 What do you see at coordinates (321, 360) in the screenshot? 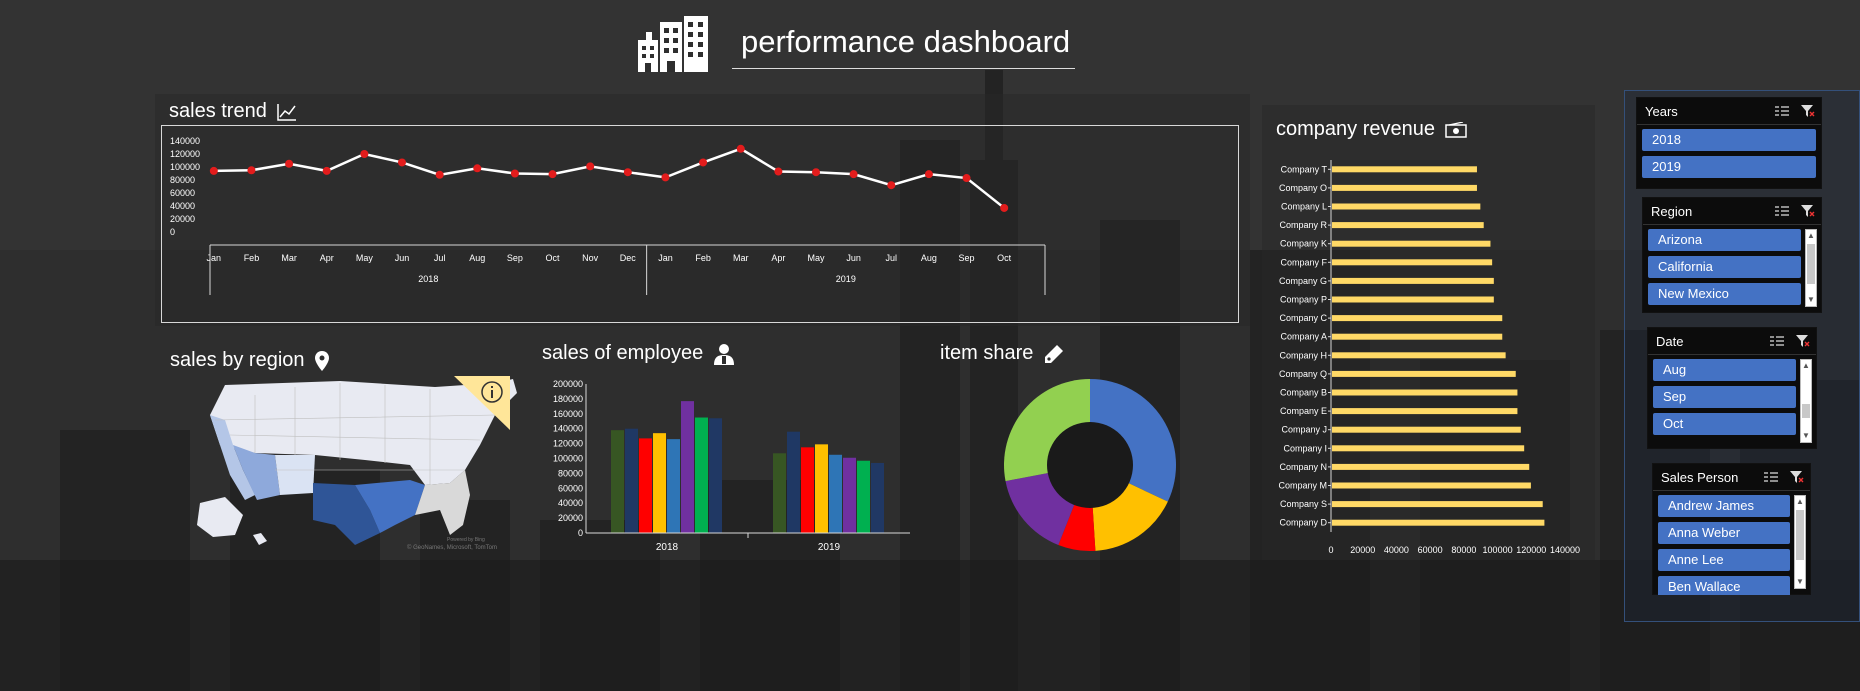
I see `location-pin-icon` at bounding box center [321, 360].